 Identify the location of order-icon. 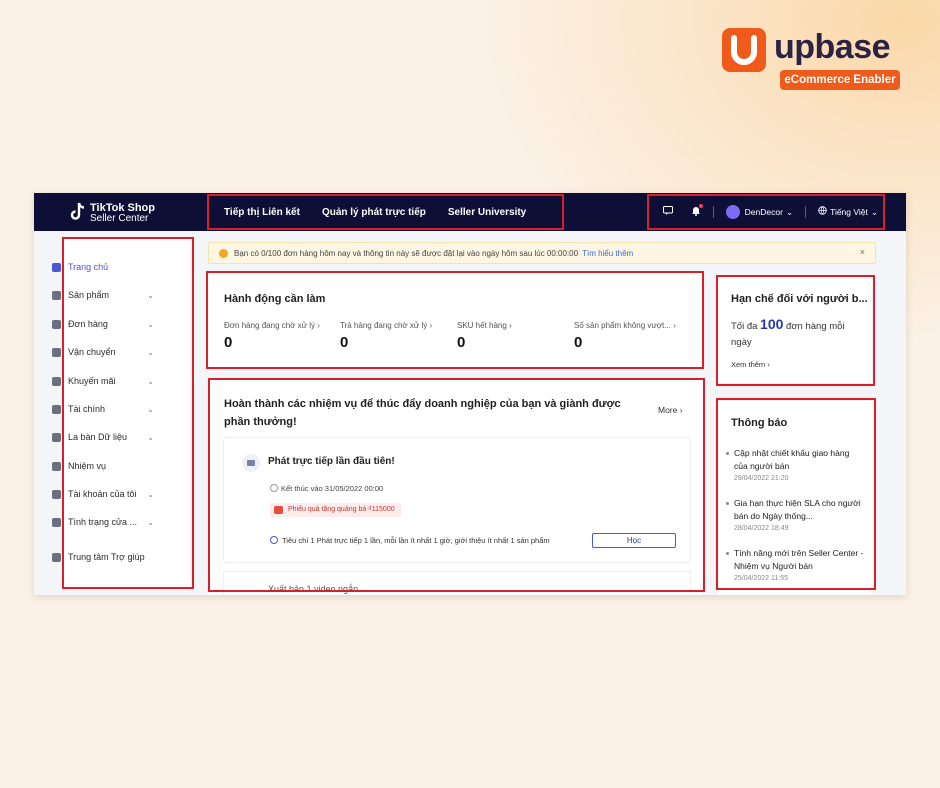
(56, 324).